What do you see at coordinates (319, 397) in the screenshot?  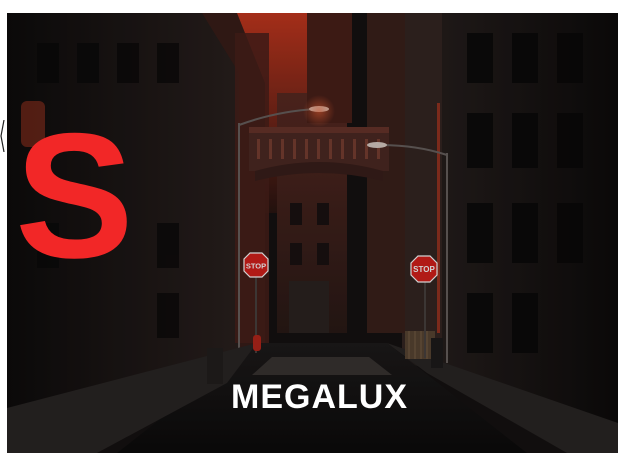 I see `brand-name: MEGALUX` at bounding box center [319, 397].